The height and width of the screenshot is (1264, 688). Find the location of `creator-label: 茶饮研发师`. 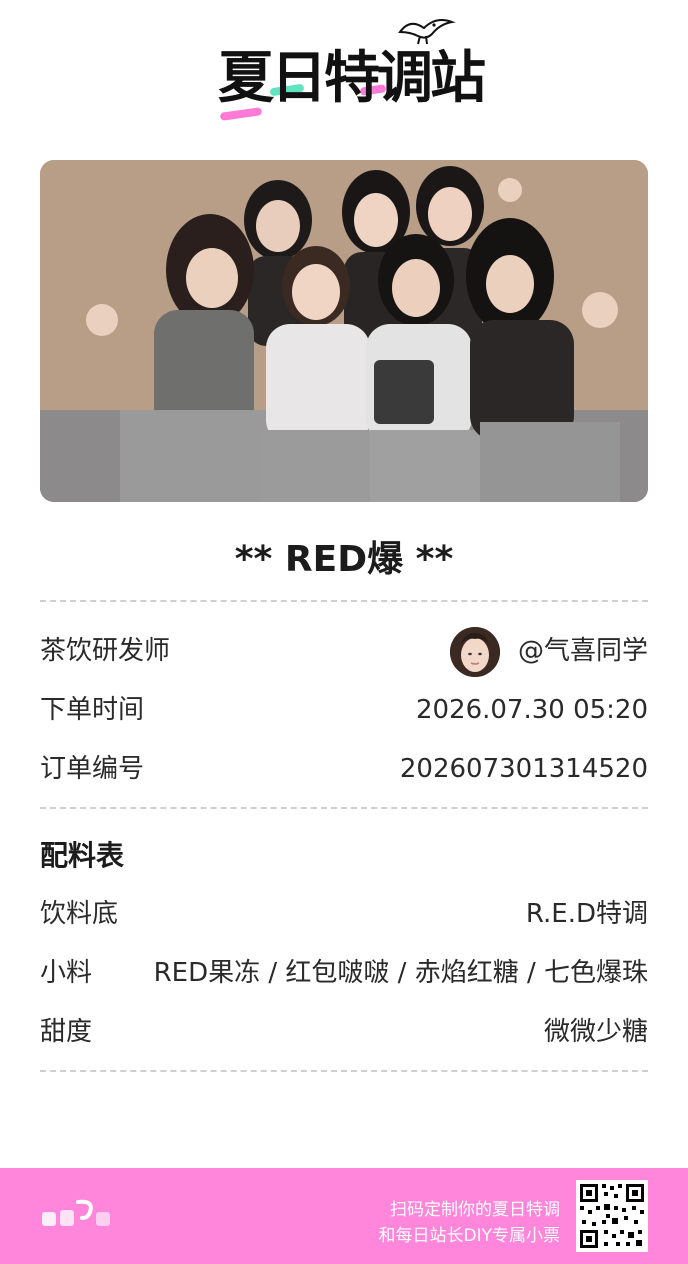

creator-label: 茶饮研发师 is located at coordinates (105, 651).